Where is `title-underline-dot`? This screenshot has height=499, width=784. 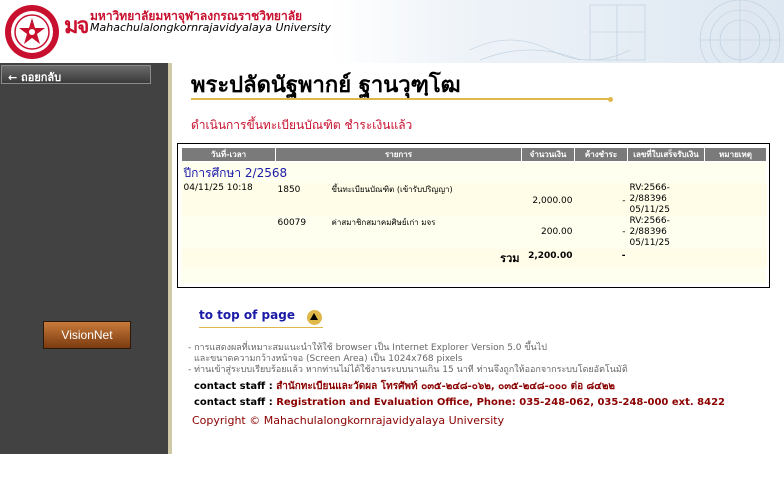
title-underline-dot is located at coordinates (610, 99).